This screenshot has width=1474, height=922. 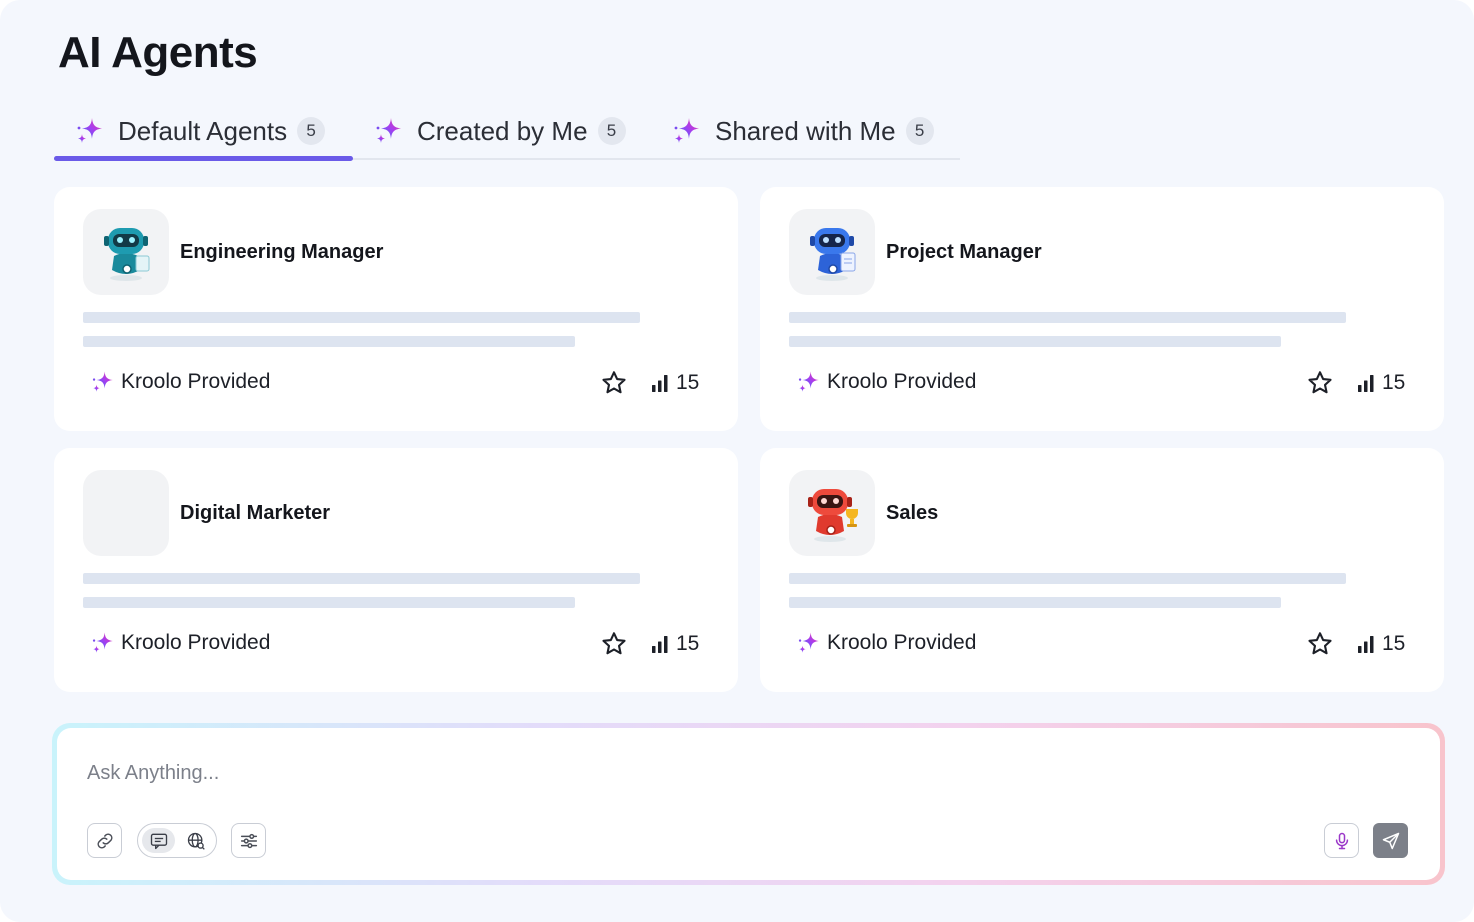 What do you see at coordinates (537, 773) in the screenshot?
I see `ask-input` at bounding box center [537, 773].